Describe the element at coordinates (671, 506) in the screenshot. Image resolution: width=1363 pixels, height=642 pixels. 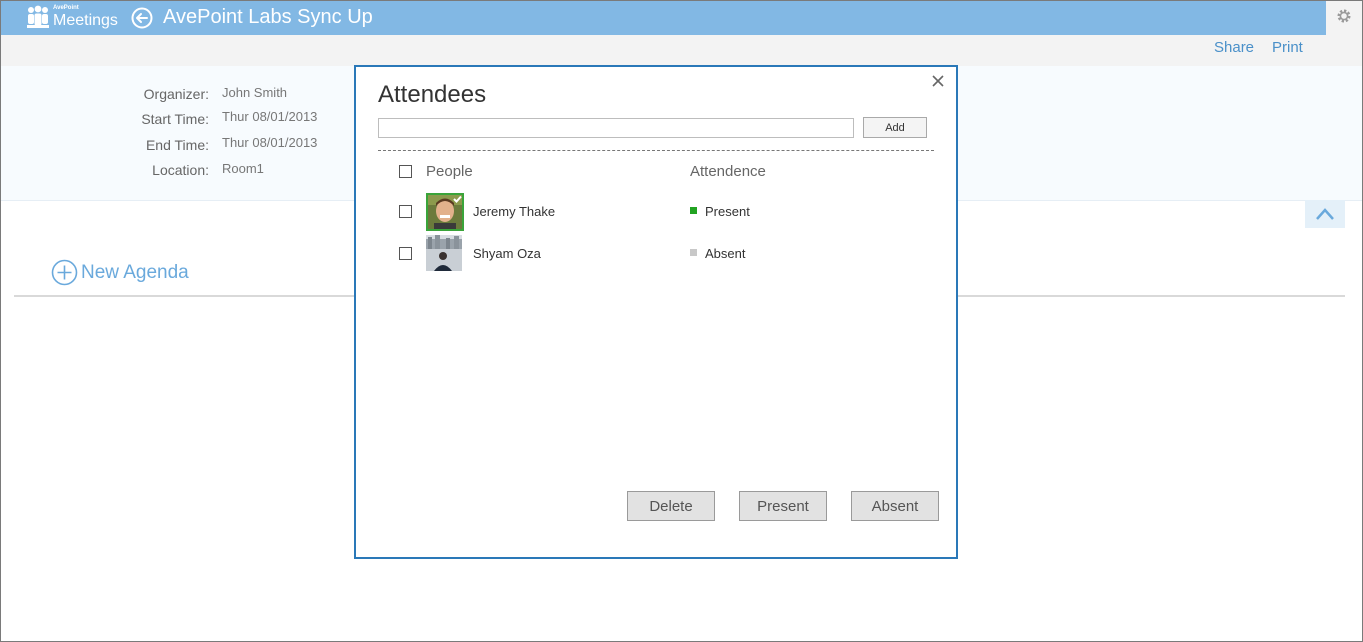
I see `delete-button: Delete` at that location.